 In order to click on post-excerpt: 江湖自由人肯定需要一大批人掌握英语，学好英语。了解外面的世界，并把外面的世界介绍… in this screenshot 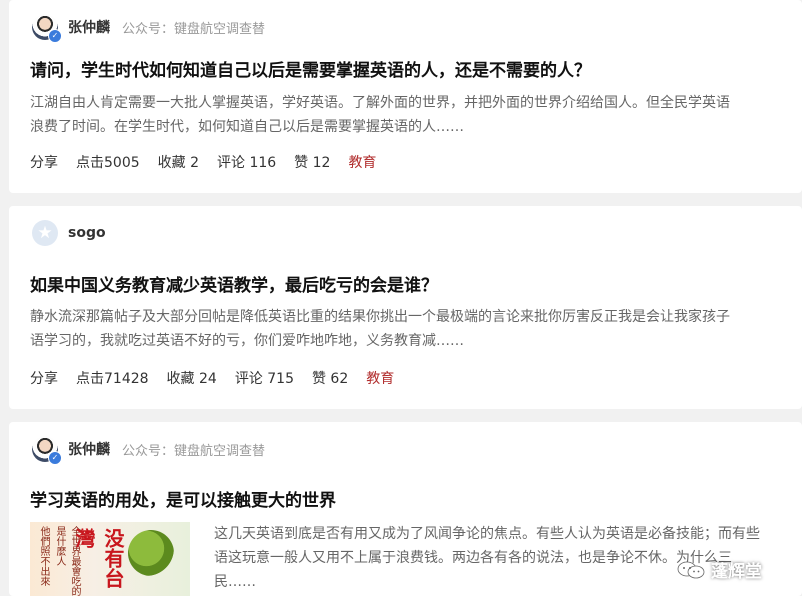, I will do `click(416, 115)`.